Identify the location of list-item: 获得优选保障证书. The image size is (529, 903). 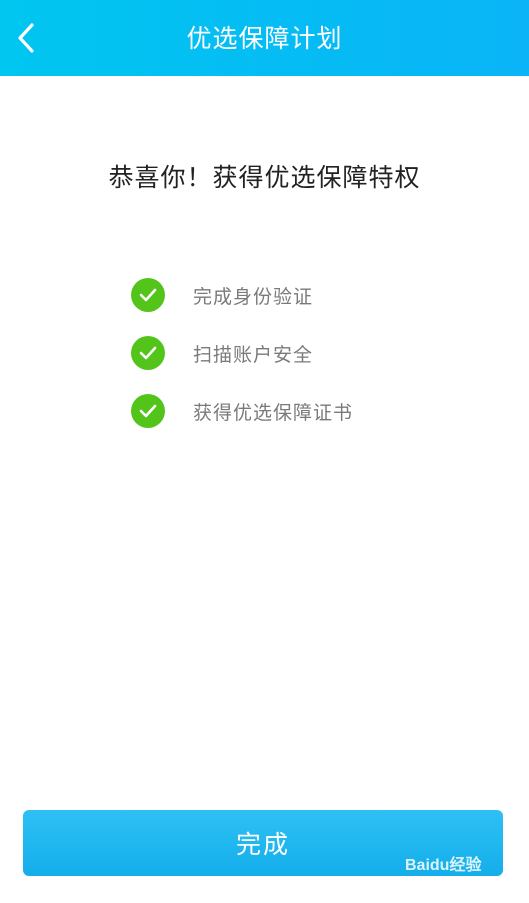
(301, 411).